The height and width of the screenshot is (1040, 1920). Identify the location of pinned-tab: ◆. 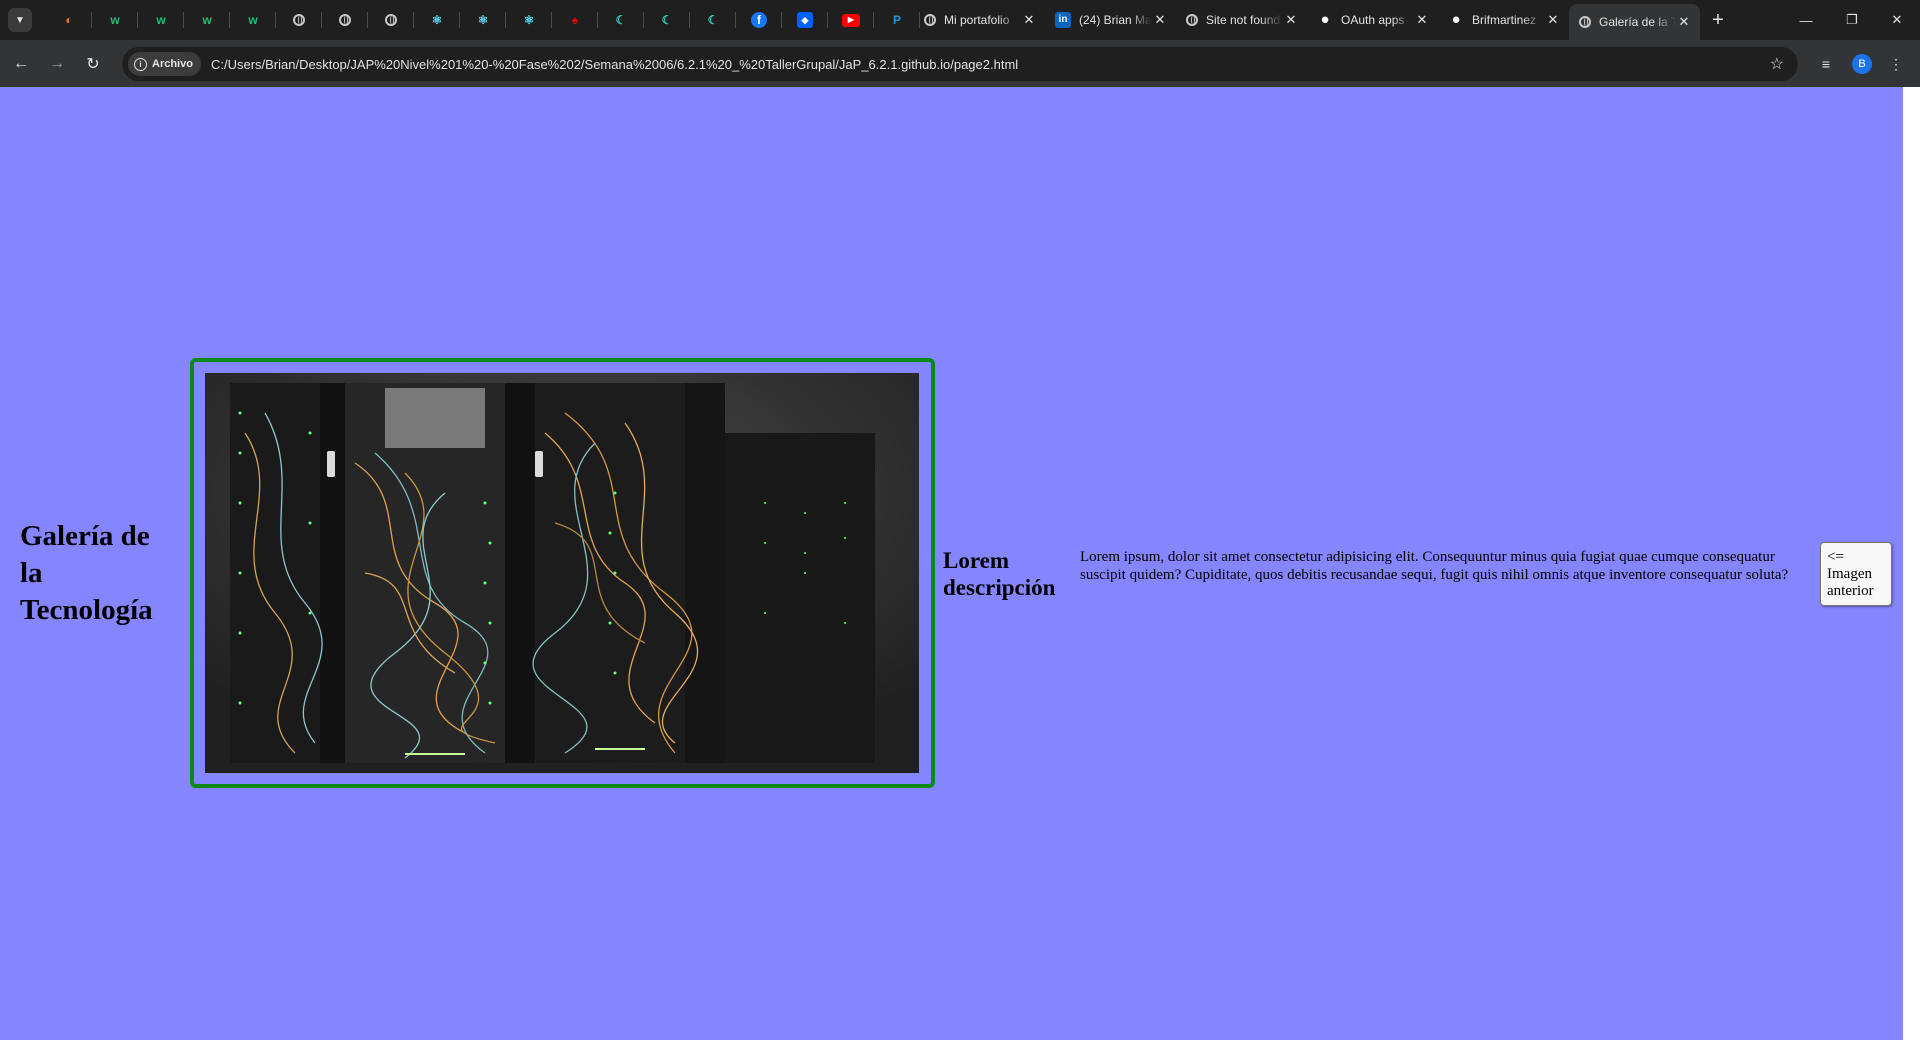
(805, 20).